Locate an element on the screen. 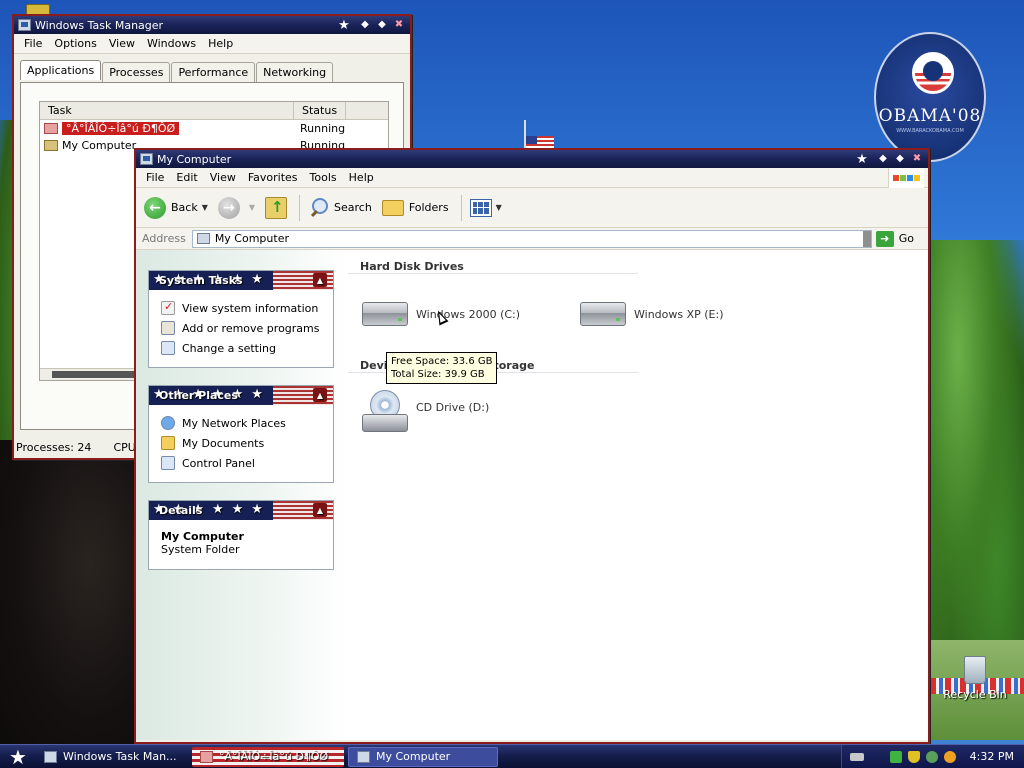 The height and width of the screenshot is (768, 1024). up-folder-button is located at coordinates (276, 207).